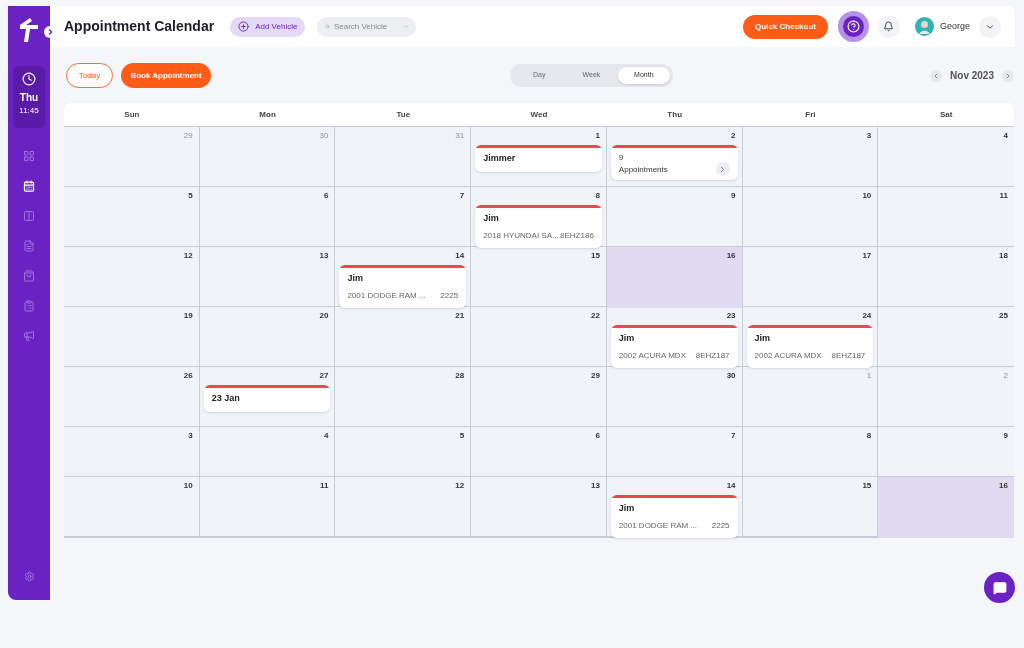  What do you see at coordinates (1005, 376) in the screenshot?
I see `day-number: 2` at bounding box center [1005, 376].